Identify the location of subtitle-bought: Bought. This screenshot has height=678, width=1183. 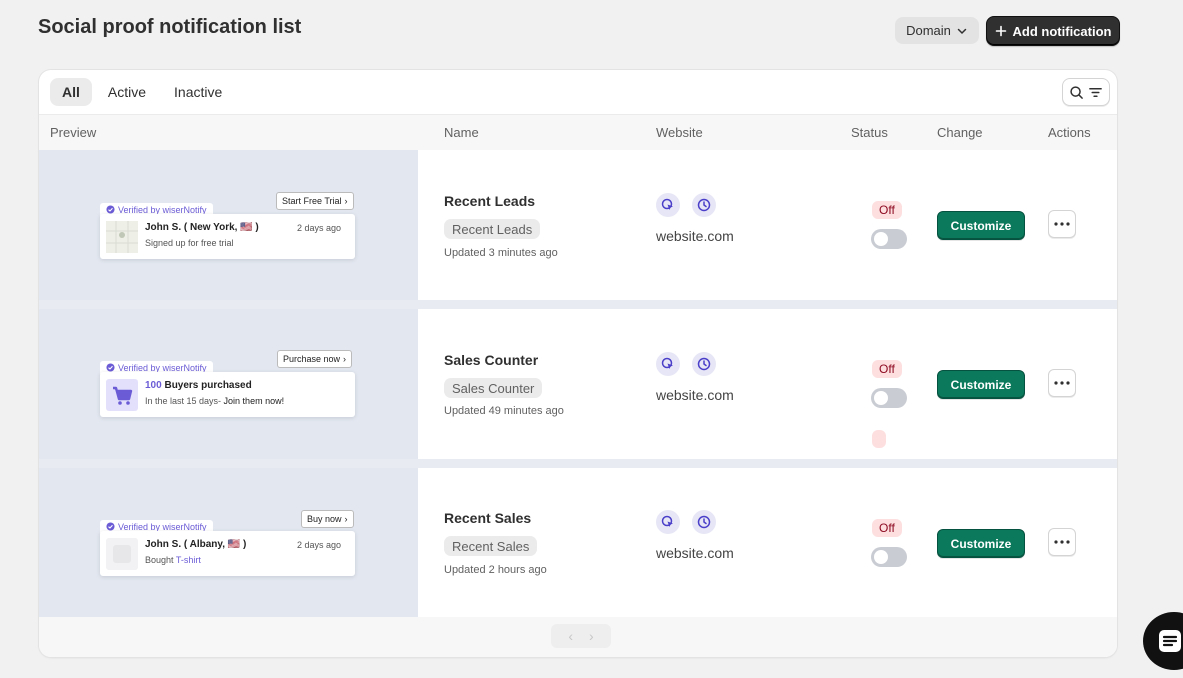
(160, 560).